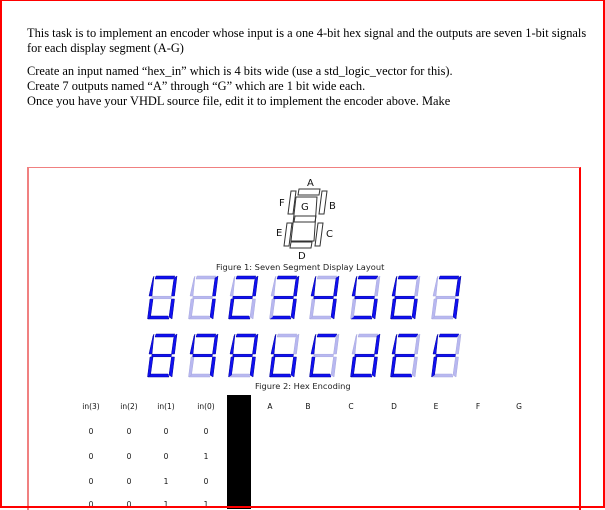  I want to click on table-header-a: A, so click(270, 406).